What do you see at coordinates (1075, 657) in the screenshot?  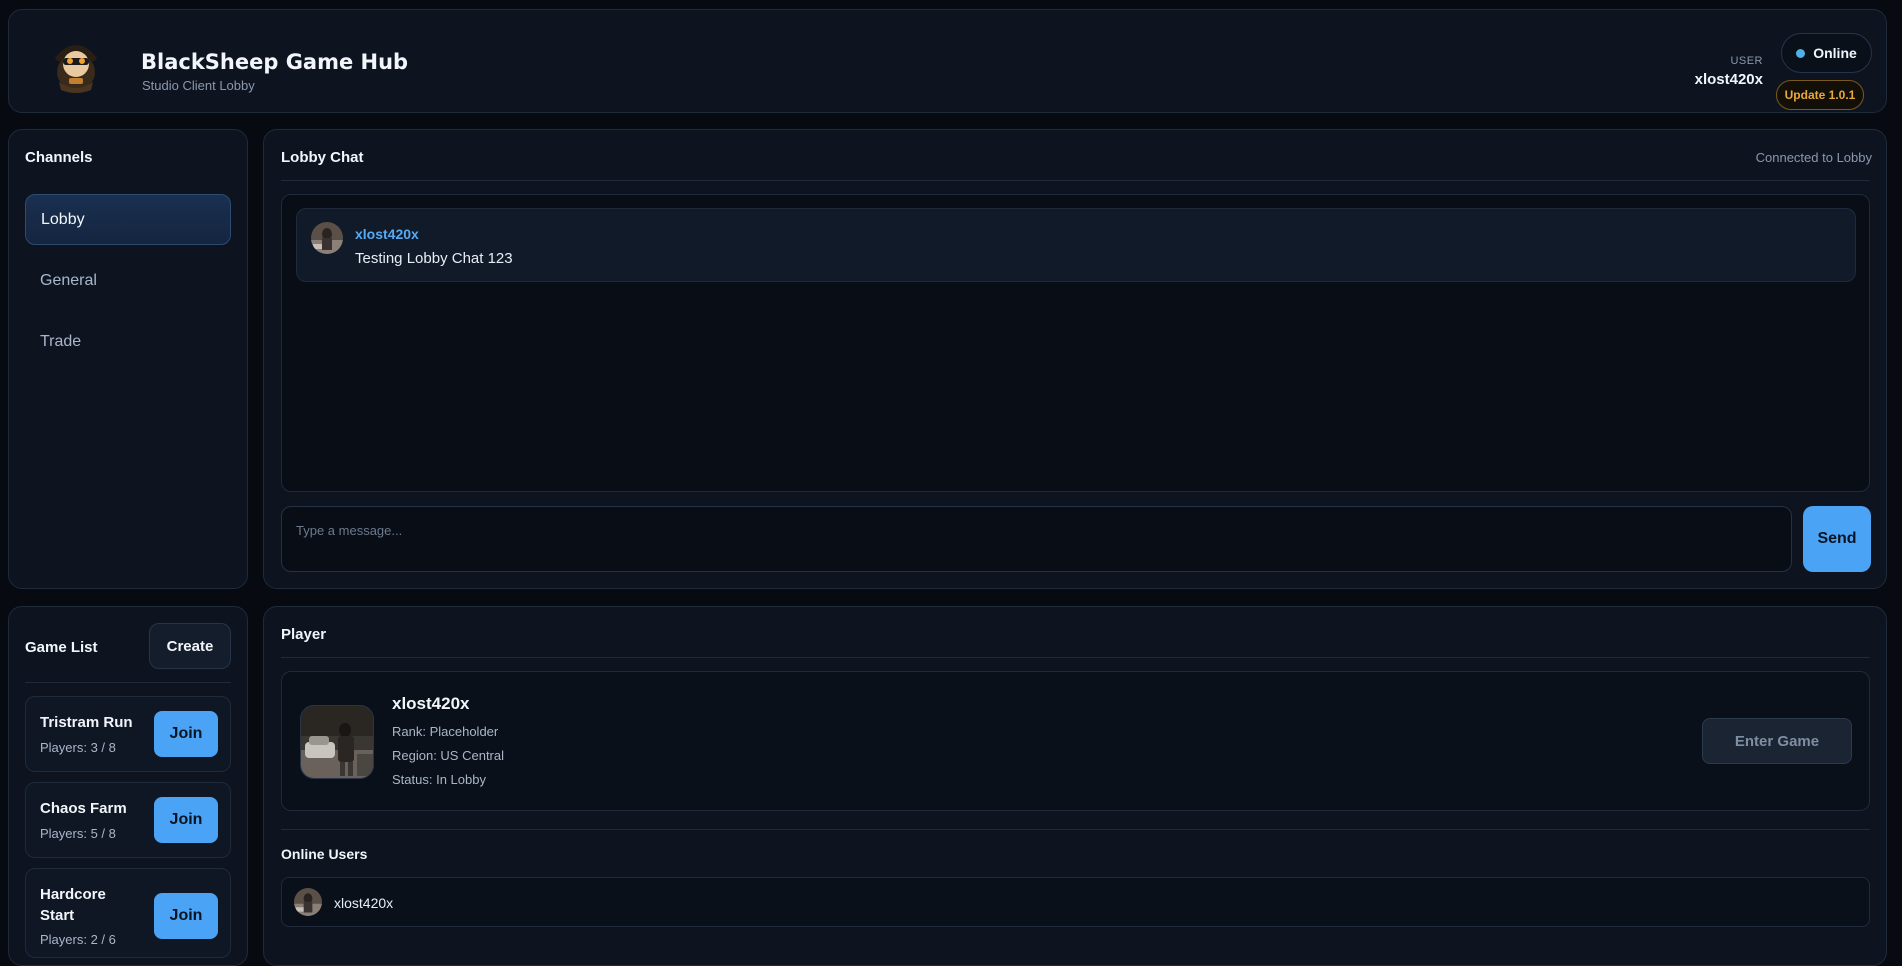 I see `player-divider` at bounding box center [1075, 657].